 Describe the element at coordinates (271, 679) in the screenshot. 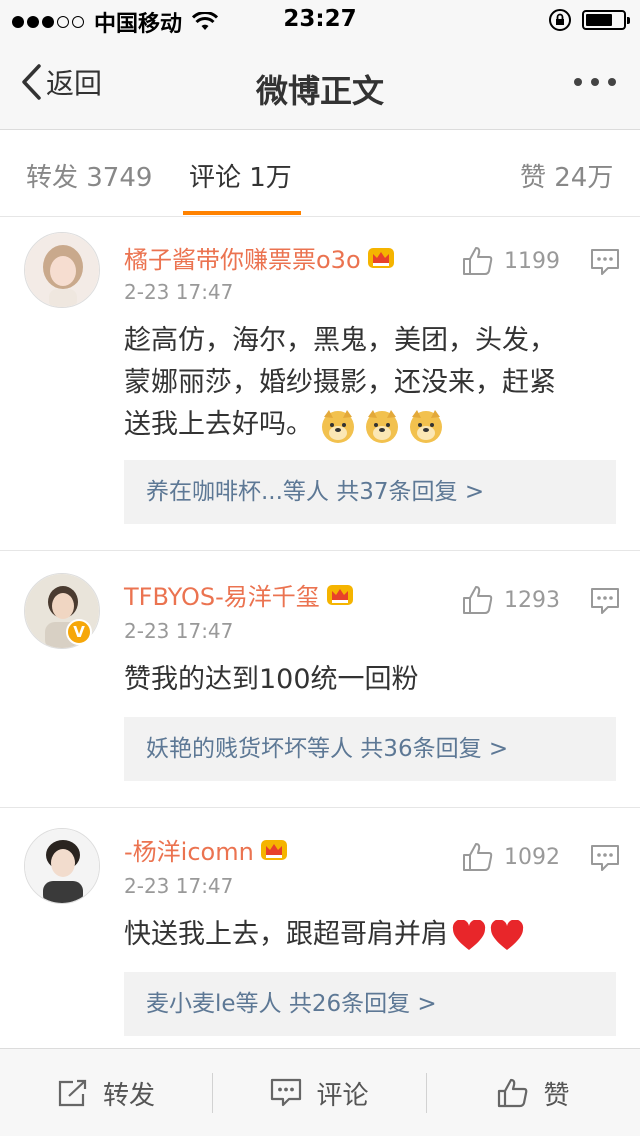

I see `comment-text: 赞我的达到100统一回粉` at that location.